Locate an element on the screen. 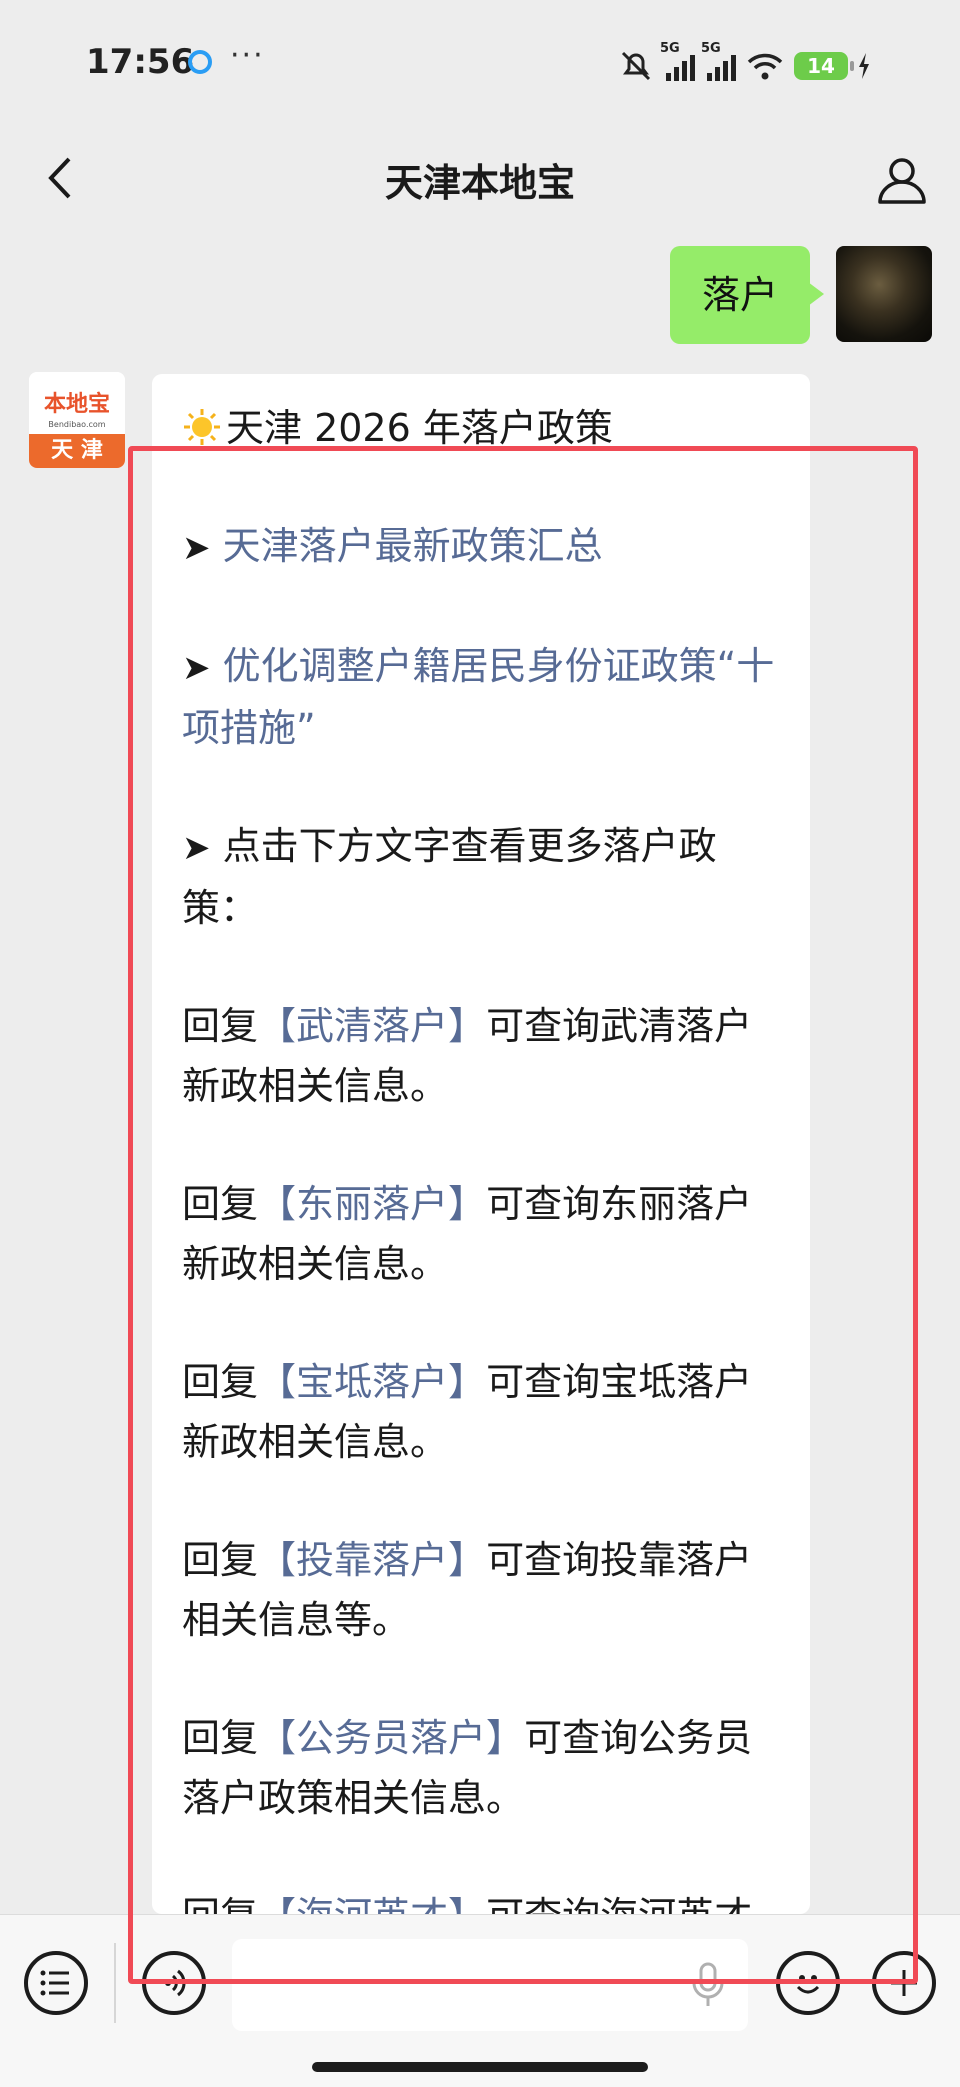 The height and width of the screenshot is (2087, 960). profile-button is located at coordinates (902, 180).